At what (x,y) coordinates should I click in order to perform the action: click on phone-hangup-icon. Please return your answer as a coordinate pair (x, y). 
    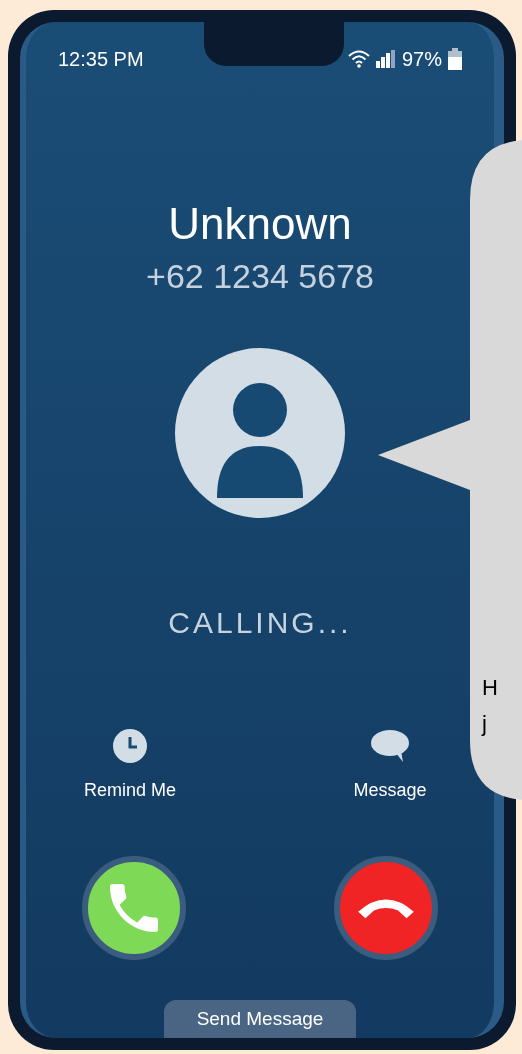
    Looking at the image, I should click on (386, 908).